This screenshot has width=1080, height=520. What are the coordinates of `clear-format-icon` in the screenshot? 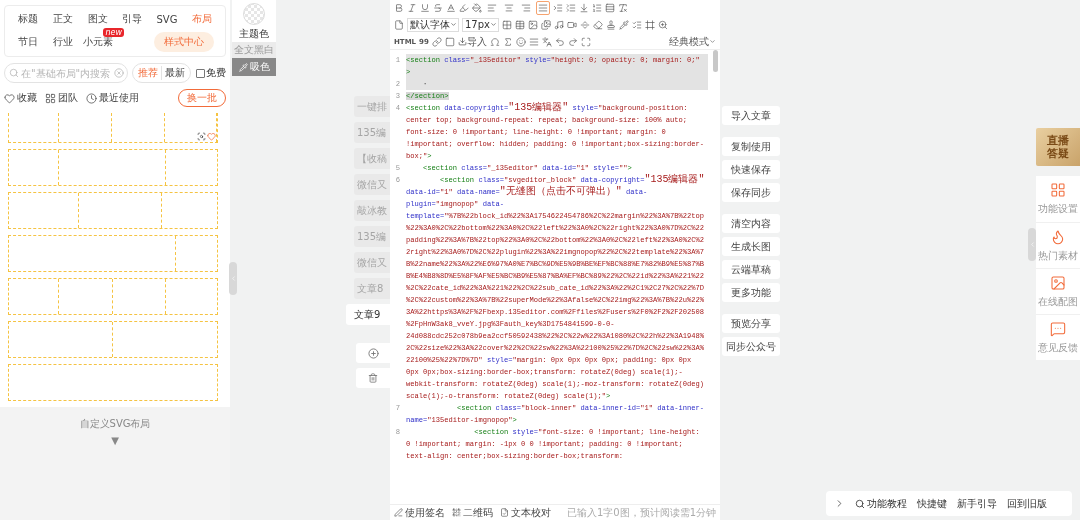 It's located at (623, 7).